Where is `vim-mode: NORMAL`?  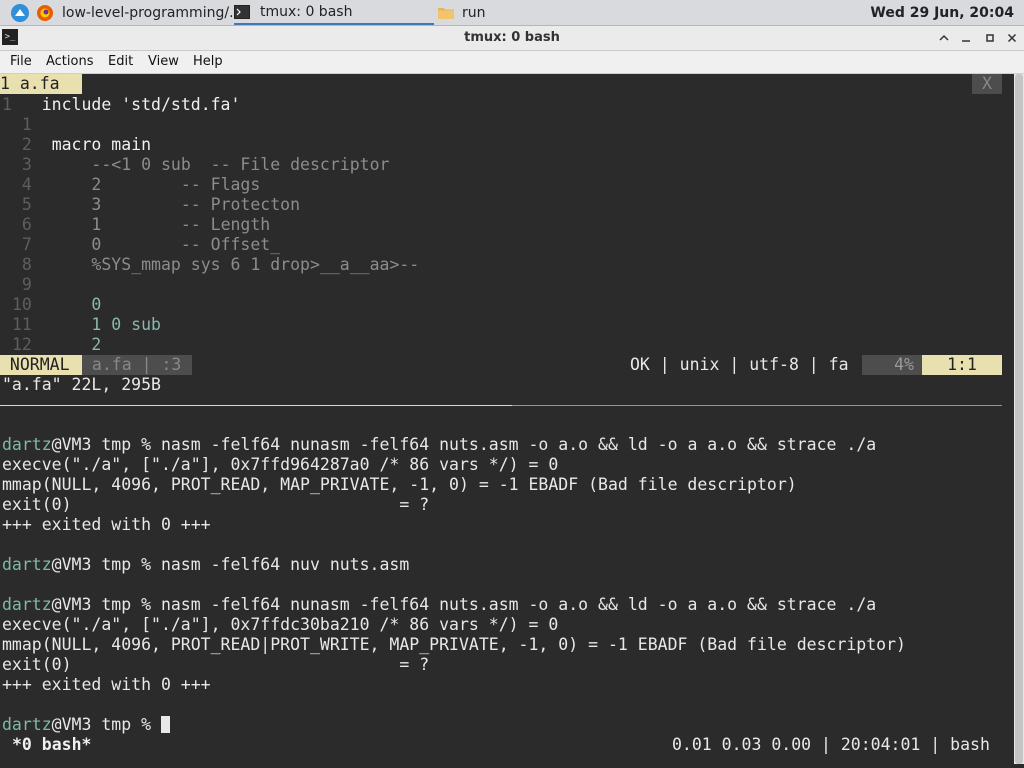 vim-mode: NORMAL is located at coordinates (41, 365).